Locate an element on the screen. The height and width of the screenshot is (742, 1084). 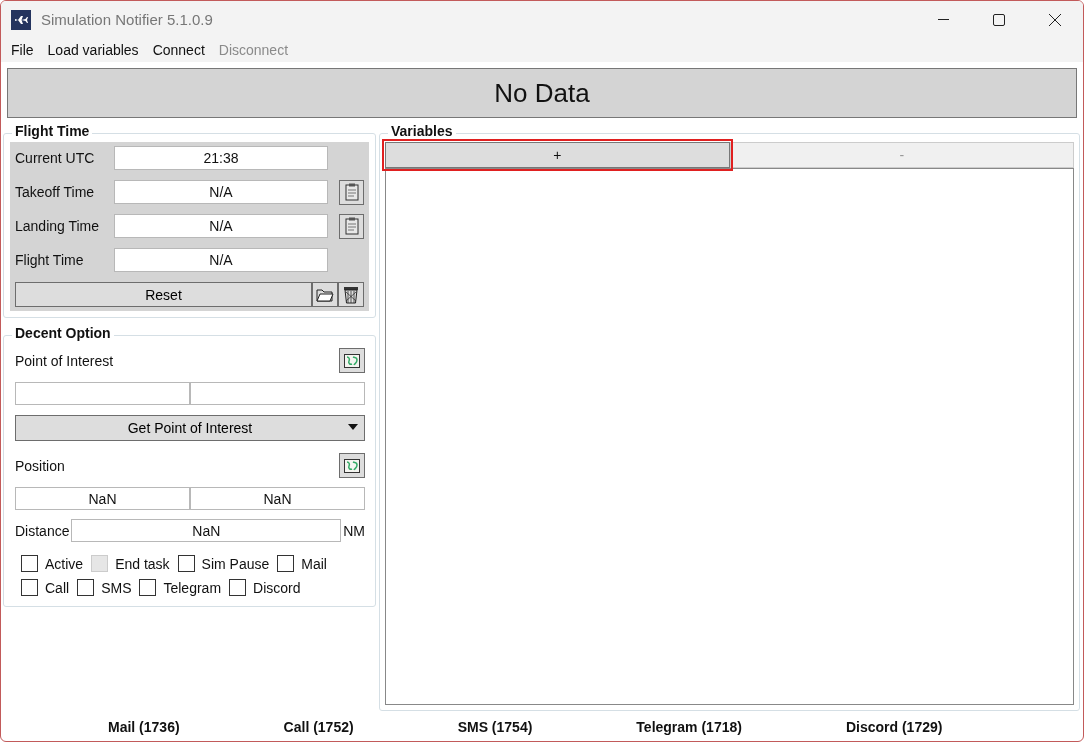
status-count: Telegram (1718) is located at coordinates (689, 727).